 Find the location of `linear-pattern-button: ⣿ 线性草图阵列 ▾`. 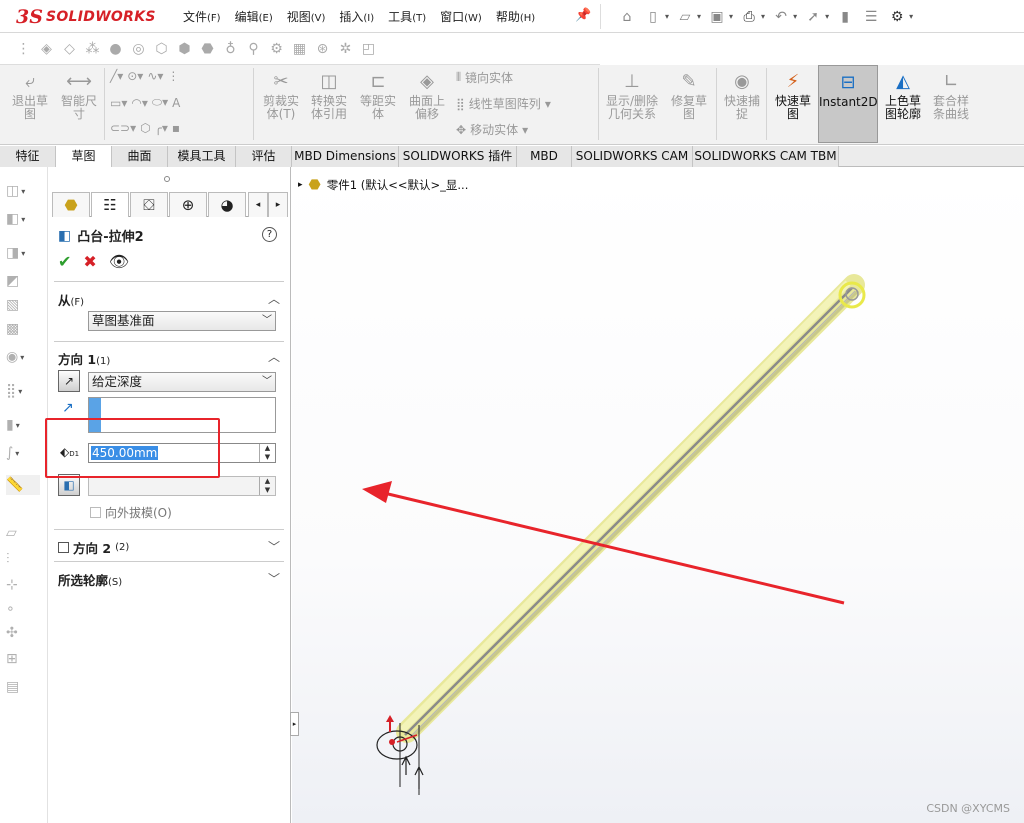

linear-pattern-button: ⣿ 线性草图阵列 ▾ is located at coordinates (503, 103).